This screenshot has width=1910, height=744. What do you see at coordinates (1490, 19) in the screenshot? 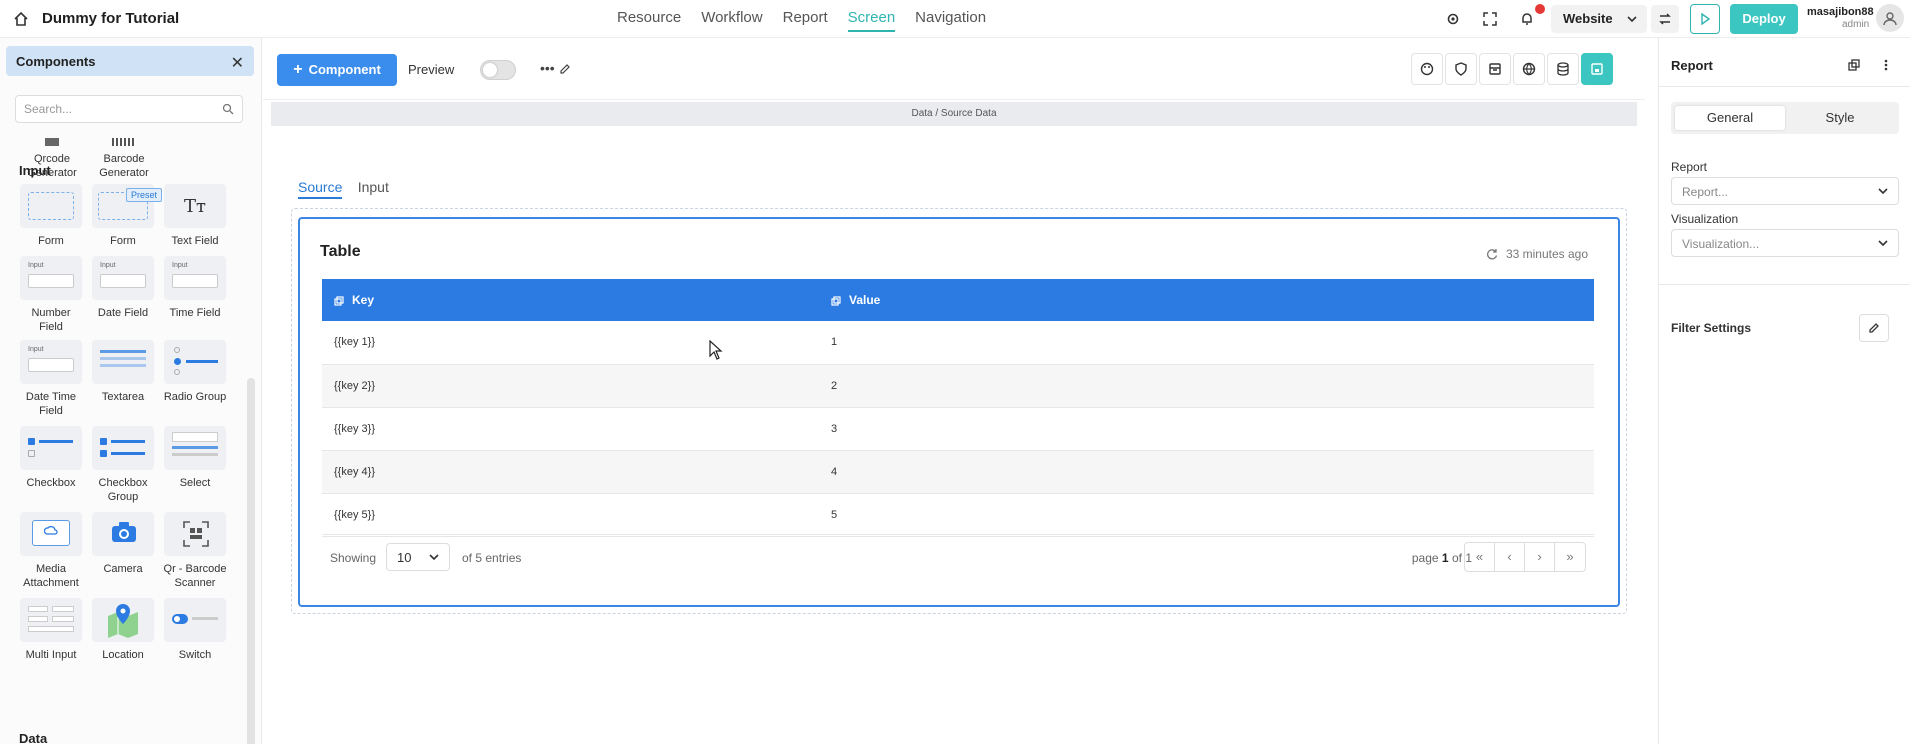
I see `expand-icon` at bounding box center [1490, 19].